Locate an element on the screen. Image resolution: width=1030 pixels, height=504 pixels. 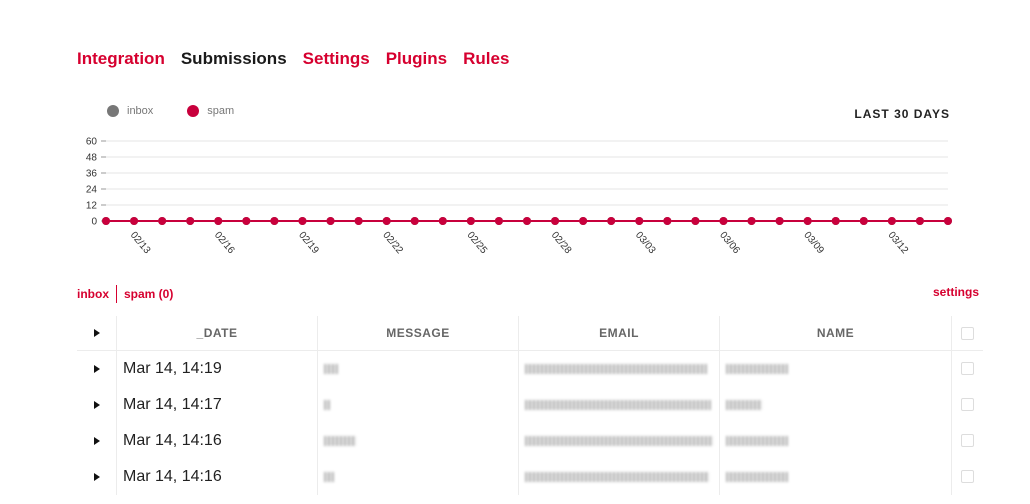
x-tick-label: 02/22 is located at coordinates (392, 243).